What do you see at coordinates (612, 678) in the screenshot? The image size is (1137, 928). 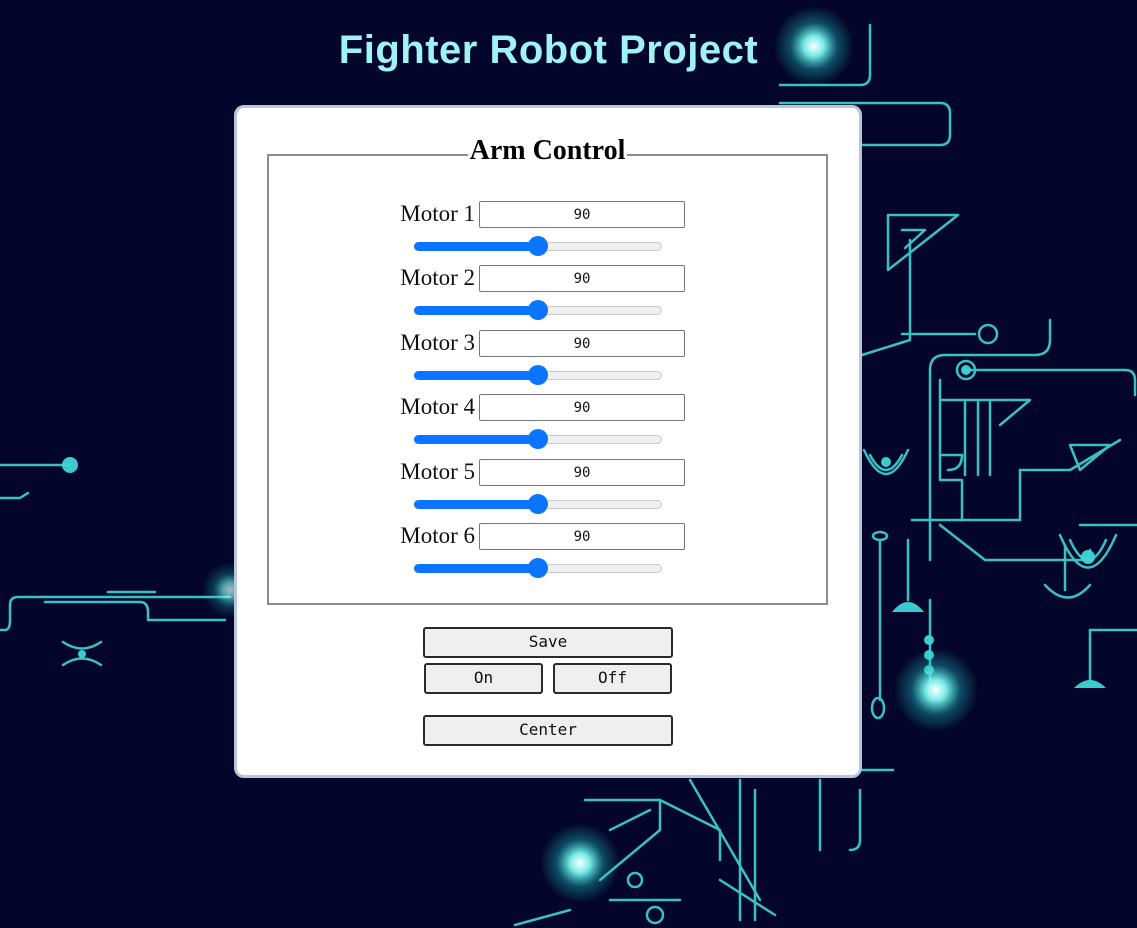 I see `off-button: Off` at bounding box center [612, 678].